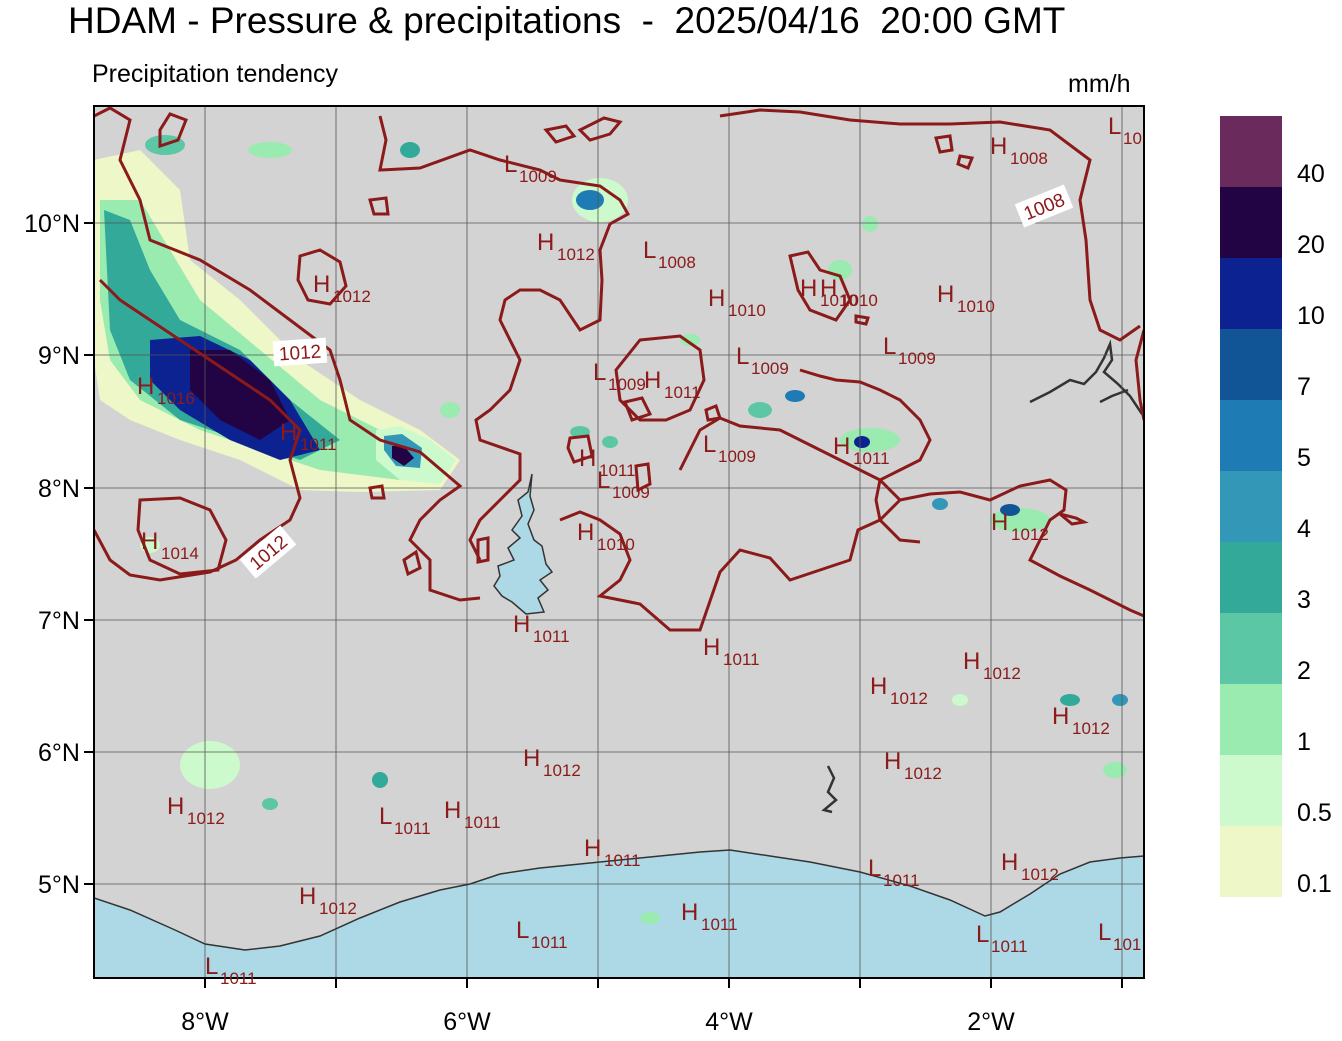 Image resolution: width=1342 pixels, height=1041 pixels. What do you see at coordinates (1304, 387) in the screenshot?
I see `colorbar-label: 7` at bounding box center [1304, 387].